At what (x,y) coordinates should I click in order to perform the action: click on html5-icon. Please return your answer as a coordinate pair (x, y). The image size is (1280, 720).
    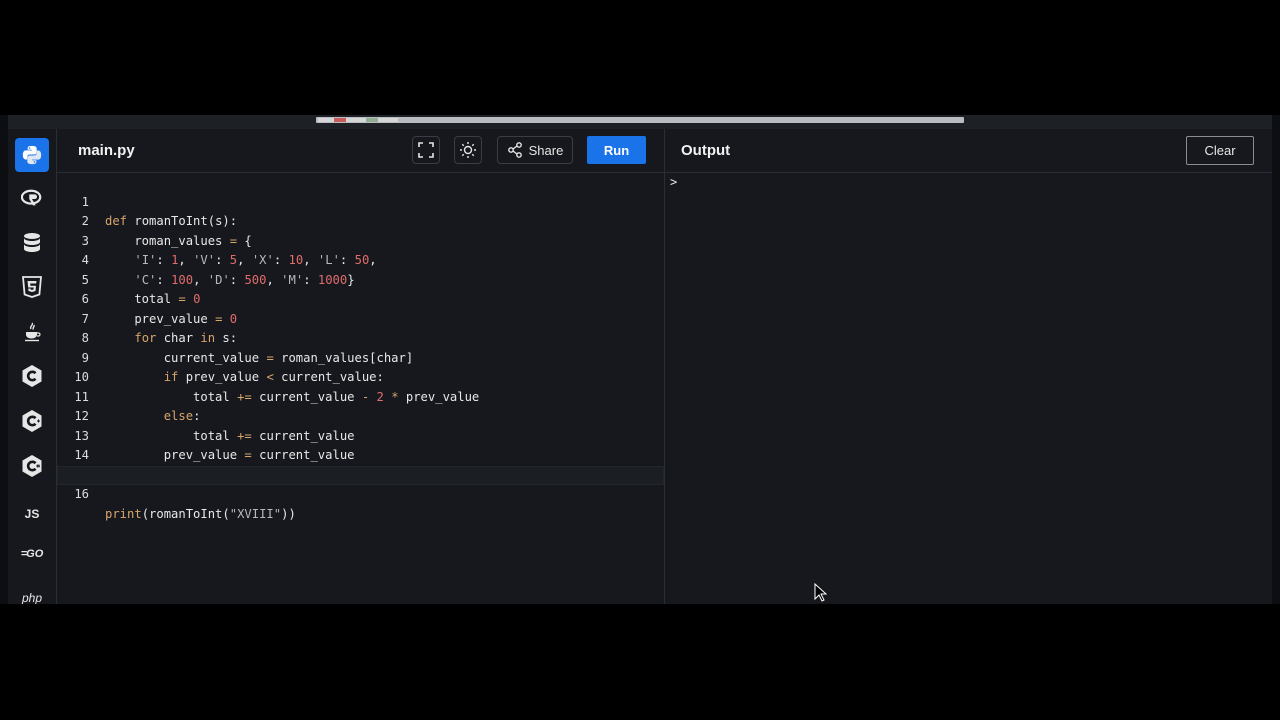
    Looking at the image, I should click on (32, 287).